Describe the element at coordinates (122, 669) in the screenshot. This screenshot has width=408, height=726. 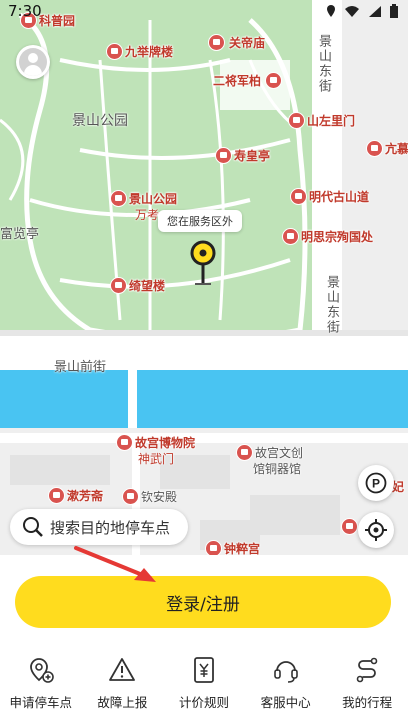
I see `warning-icon` at that location.